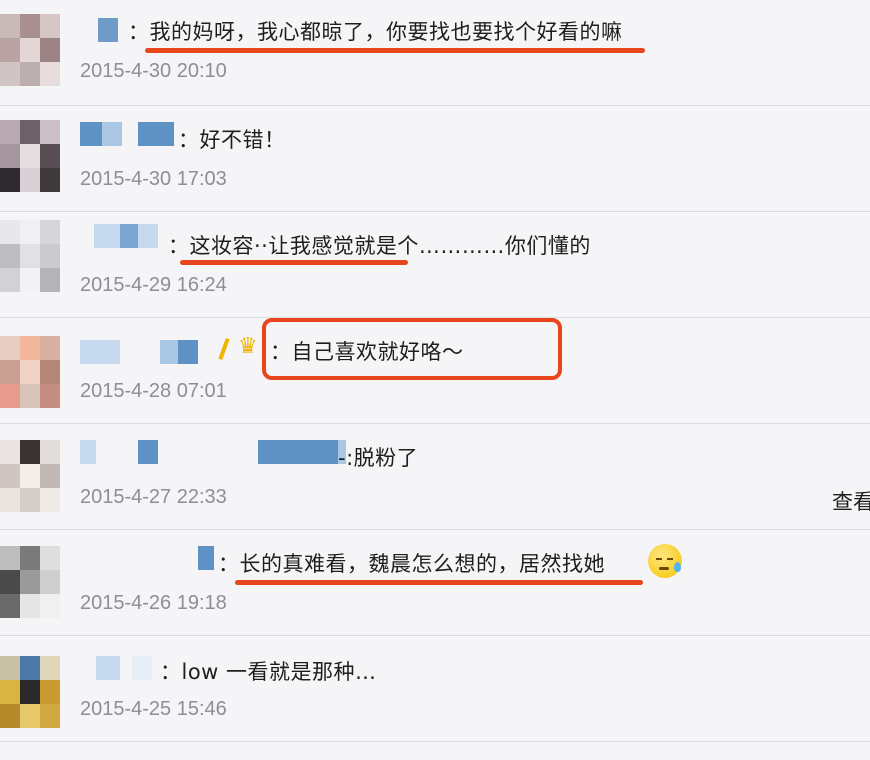 This screenshot has height=760, width=870. I want to click on comment-row: ：我的妈呀，我心都晾了，你要找也要找个好看的嘛 2015-4-30 20:10, so click(435, 53).